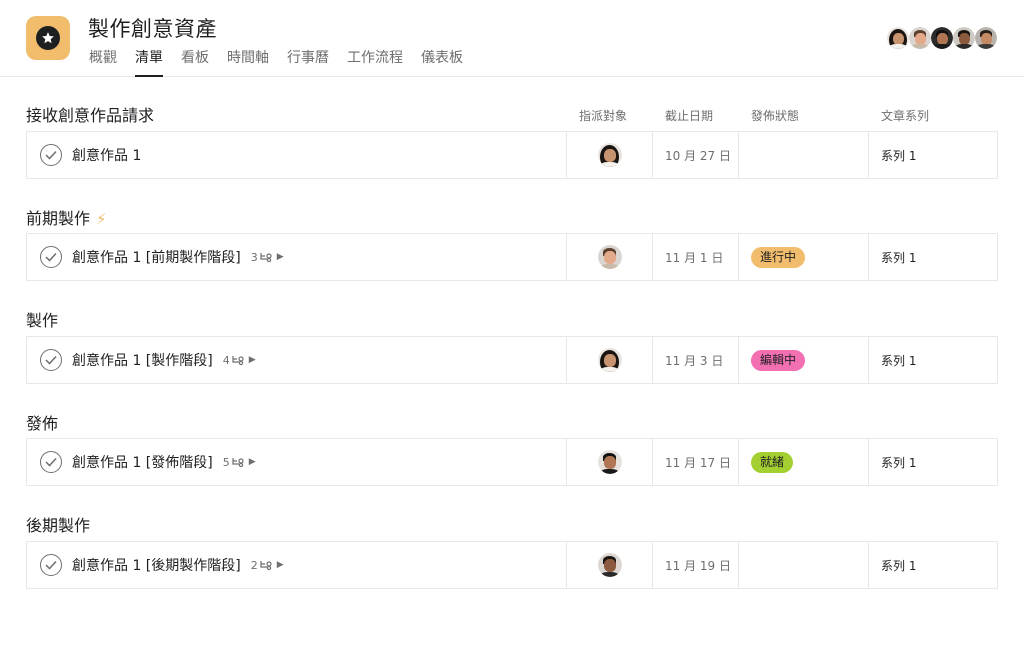 Image resolution: width=1024 pixels, height=654 pixels. I want to click on section-title-text: 發佈, so click(42, 423).